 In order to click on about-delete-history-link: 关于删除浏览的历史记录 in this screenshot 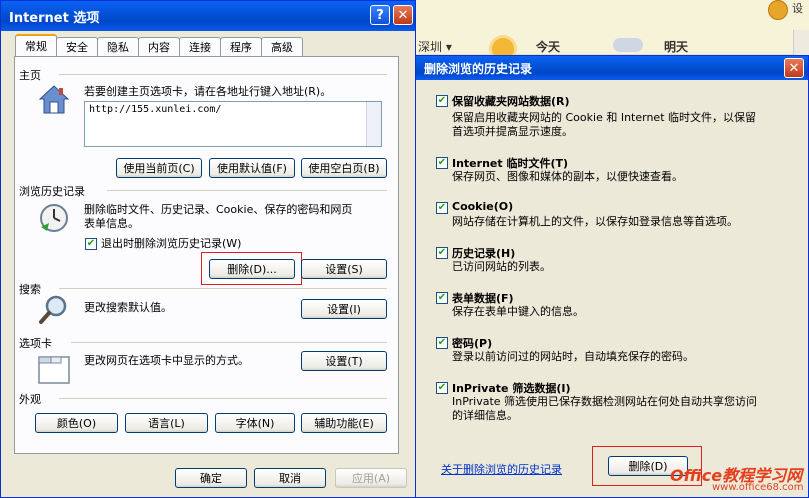, I will do `click(501, 469)`.